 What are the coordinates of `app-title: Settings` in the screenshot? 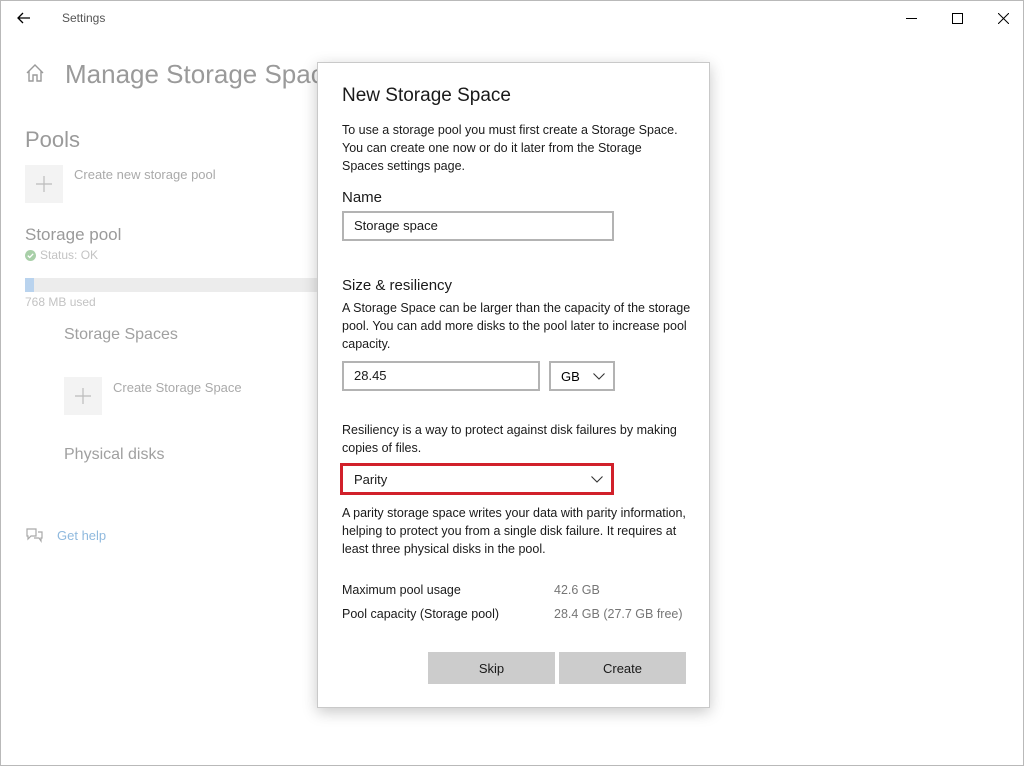 It's located at (84, 18).